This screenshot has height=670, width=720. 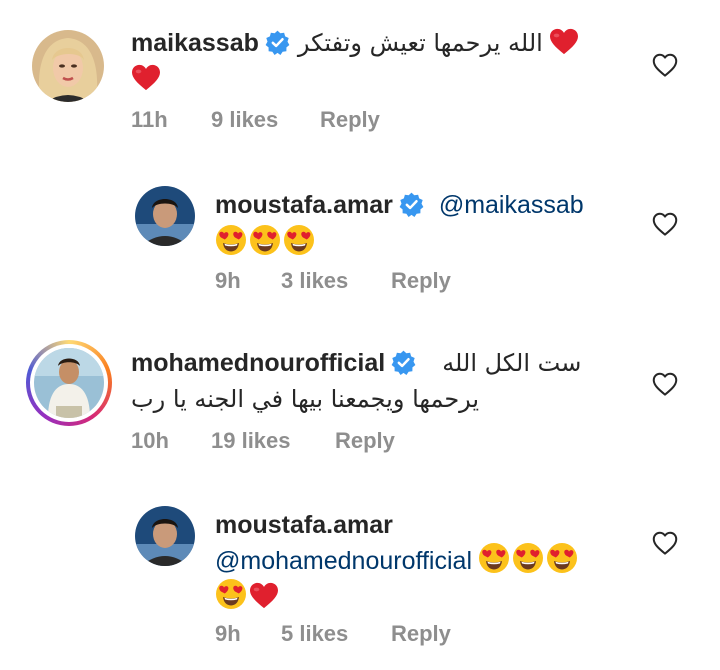 What do you see at coordinates (314, 281) in the screenshot?
I see `likes-count: 3 likes` at bounding box center [314, 281].